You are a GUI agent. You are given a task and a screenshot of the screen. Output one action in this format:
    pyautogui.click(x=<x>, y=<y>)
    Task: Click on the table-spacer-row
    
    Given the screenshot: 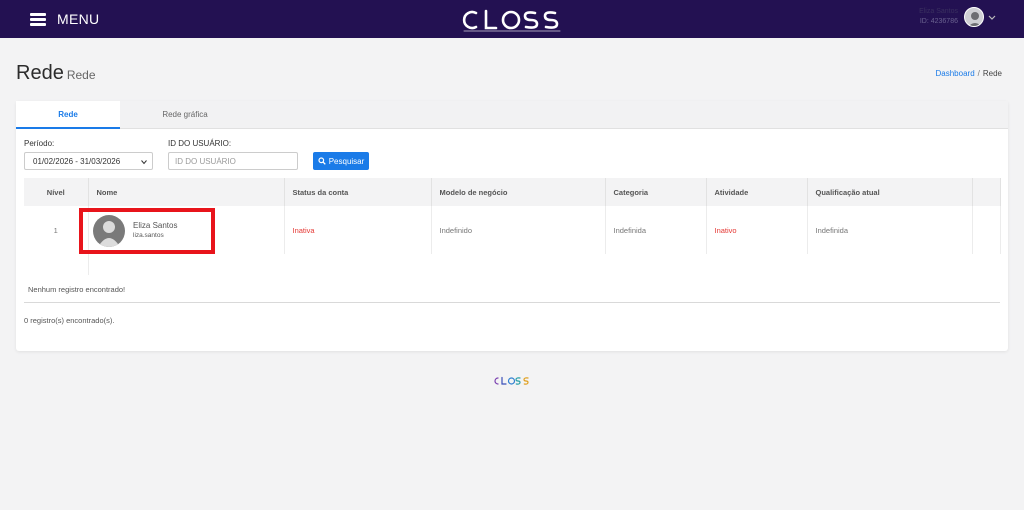 What is the action you would take?
    pyautogui.click(x=512, y=264)
    